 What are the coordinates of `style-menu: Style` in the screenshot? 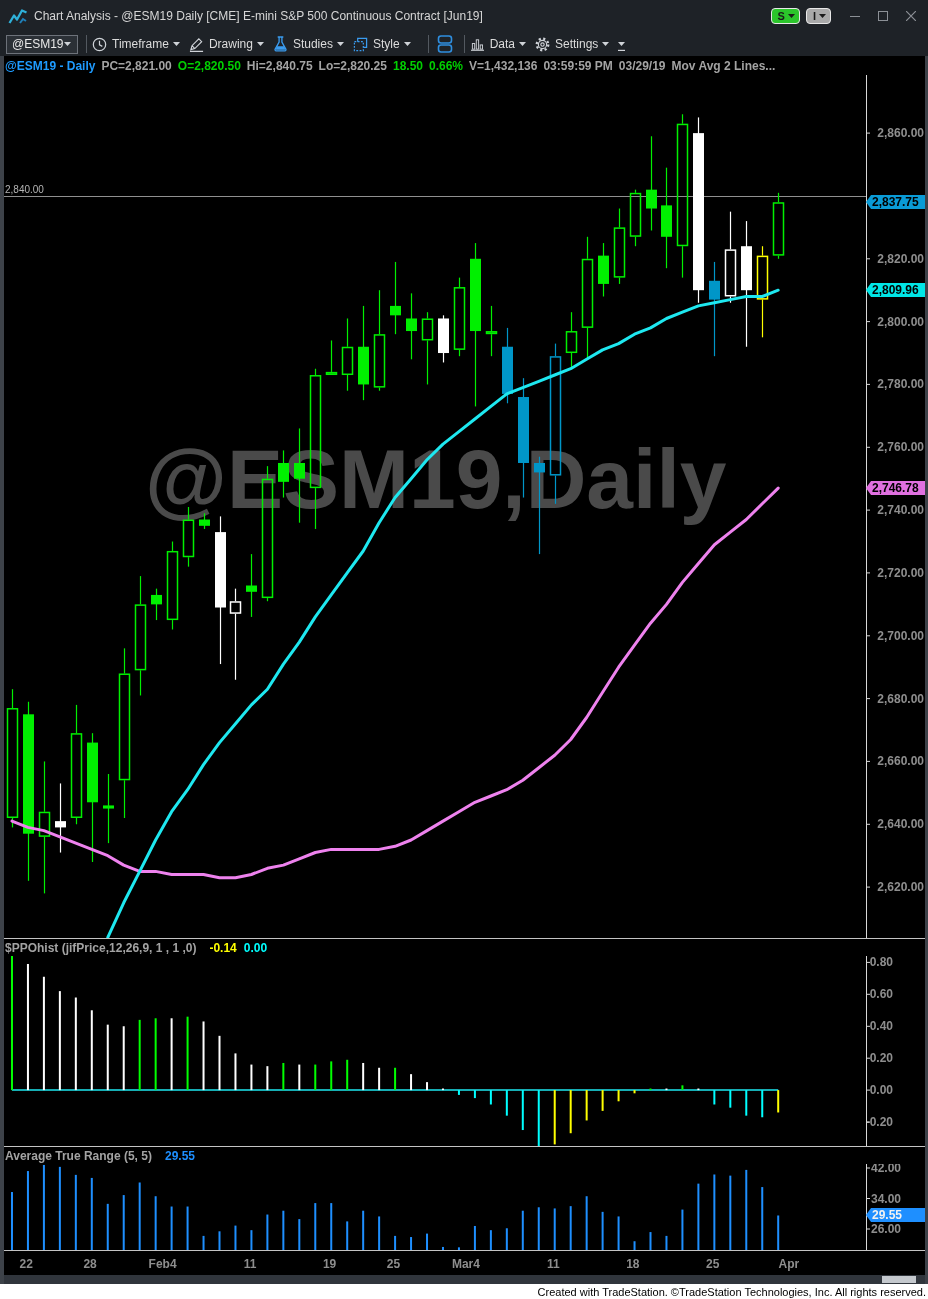 It's located at (381, 44).